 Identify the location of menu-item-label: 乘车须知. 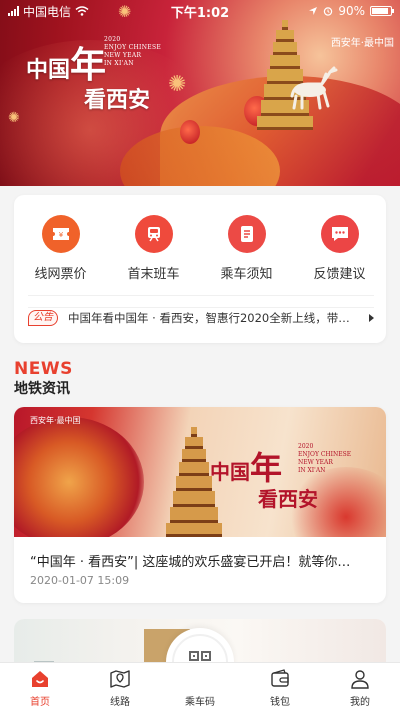
(246, 274).